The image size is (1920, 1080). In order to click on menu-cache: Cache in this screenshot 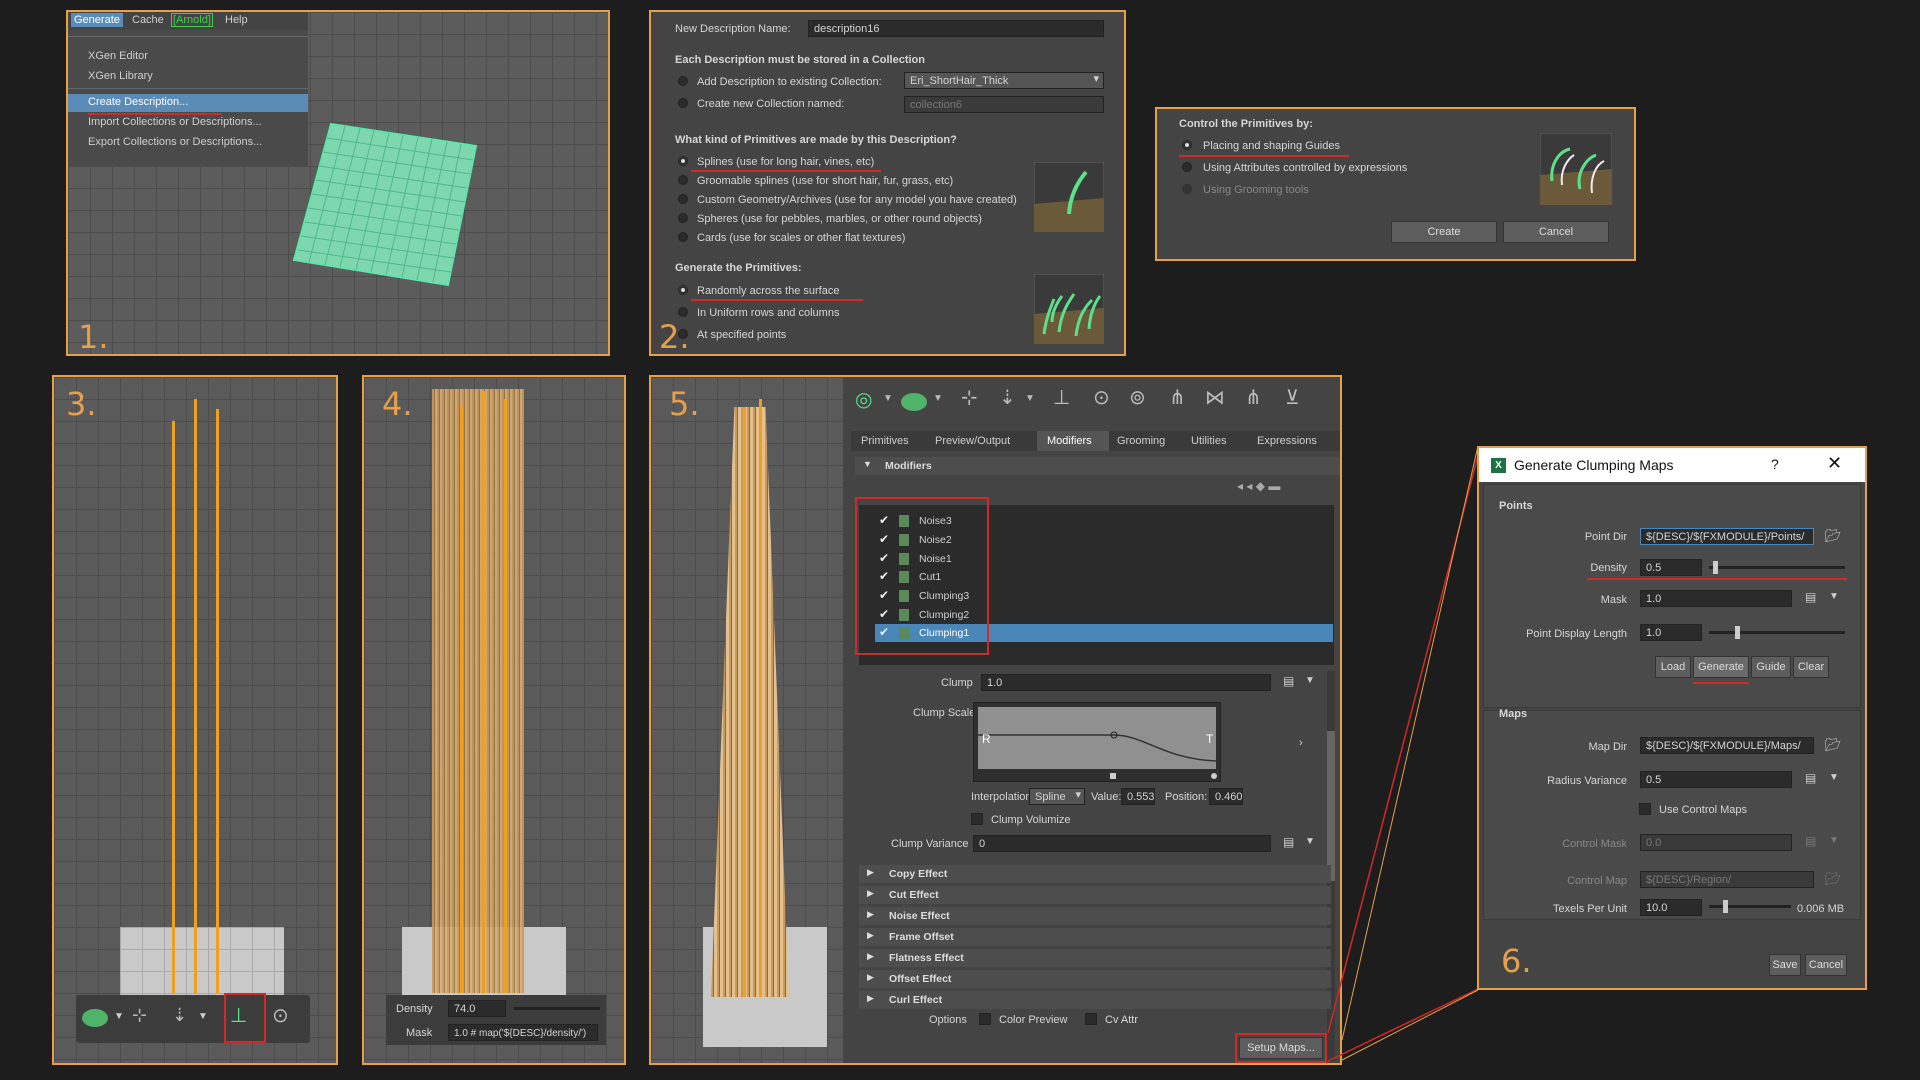, I will do `click(148, 20)`.